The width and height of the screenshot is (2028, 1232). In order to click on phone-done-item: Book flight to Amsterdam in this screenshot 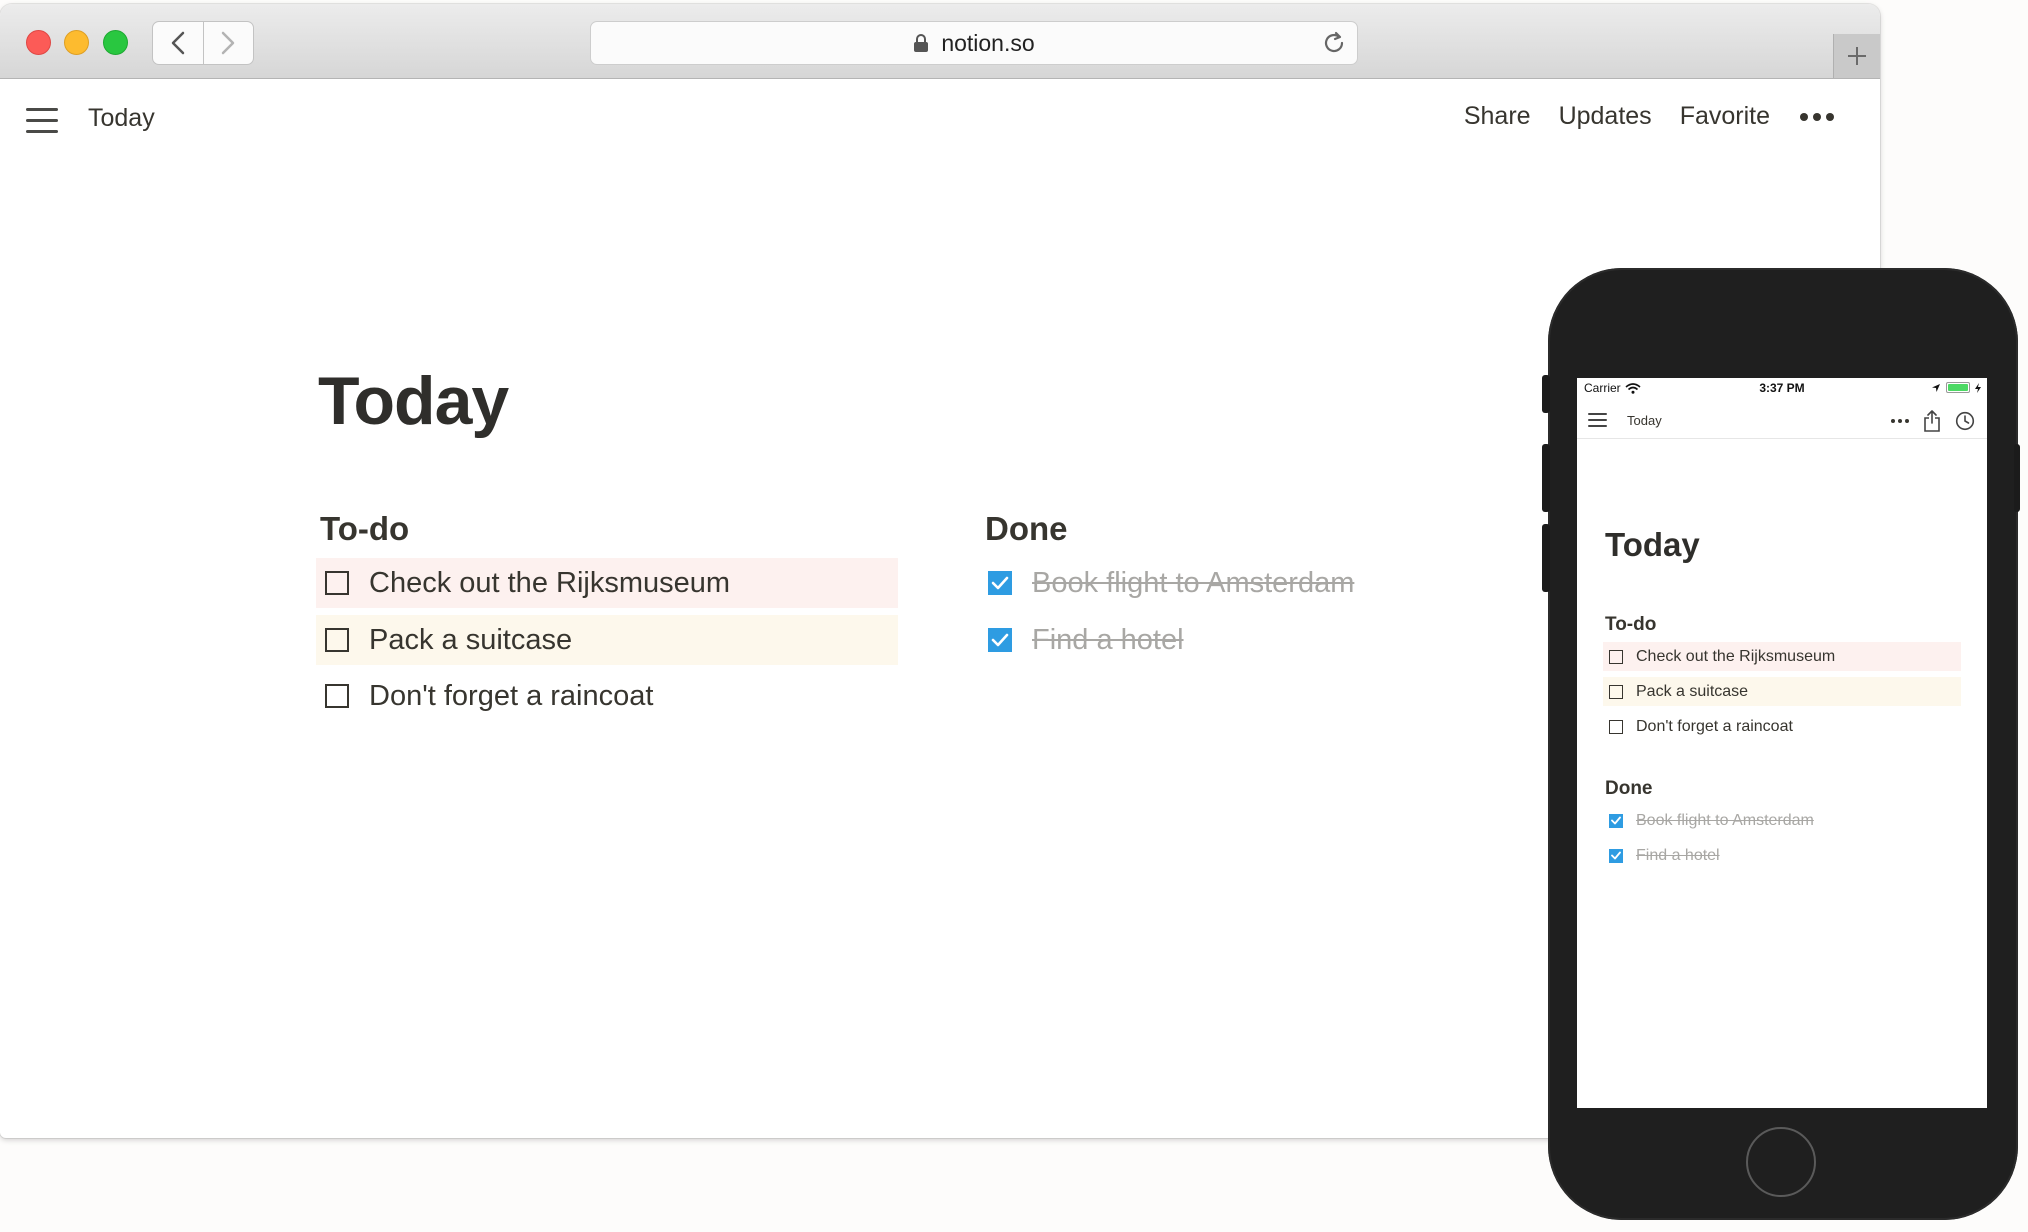, I will do `click(1782, 820)`.